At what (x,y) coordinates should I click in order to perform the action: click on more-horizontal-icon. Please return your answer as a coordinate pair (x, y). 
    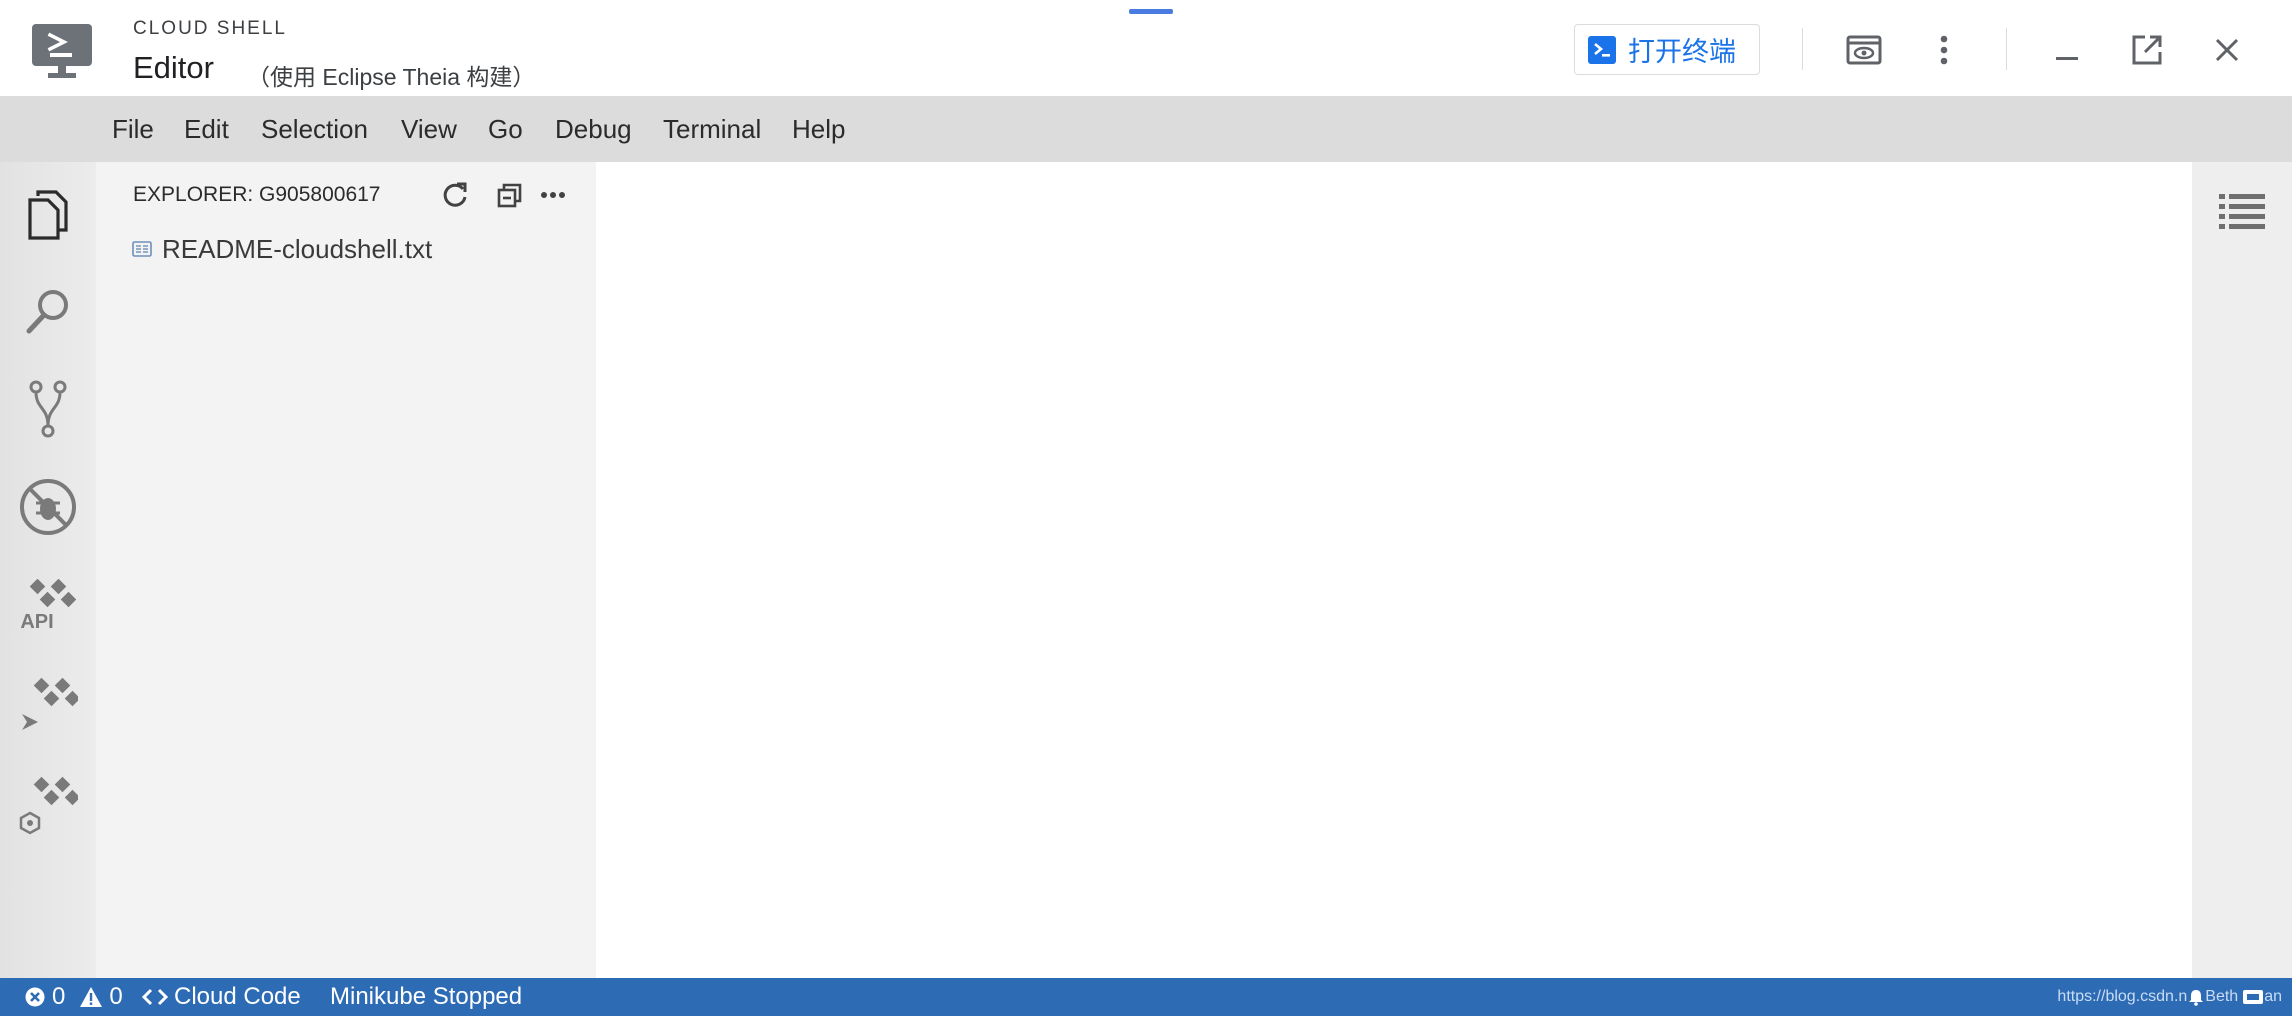
    Looking at the image, I should click on (553, 195).